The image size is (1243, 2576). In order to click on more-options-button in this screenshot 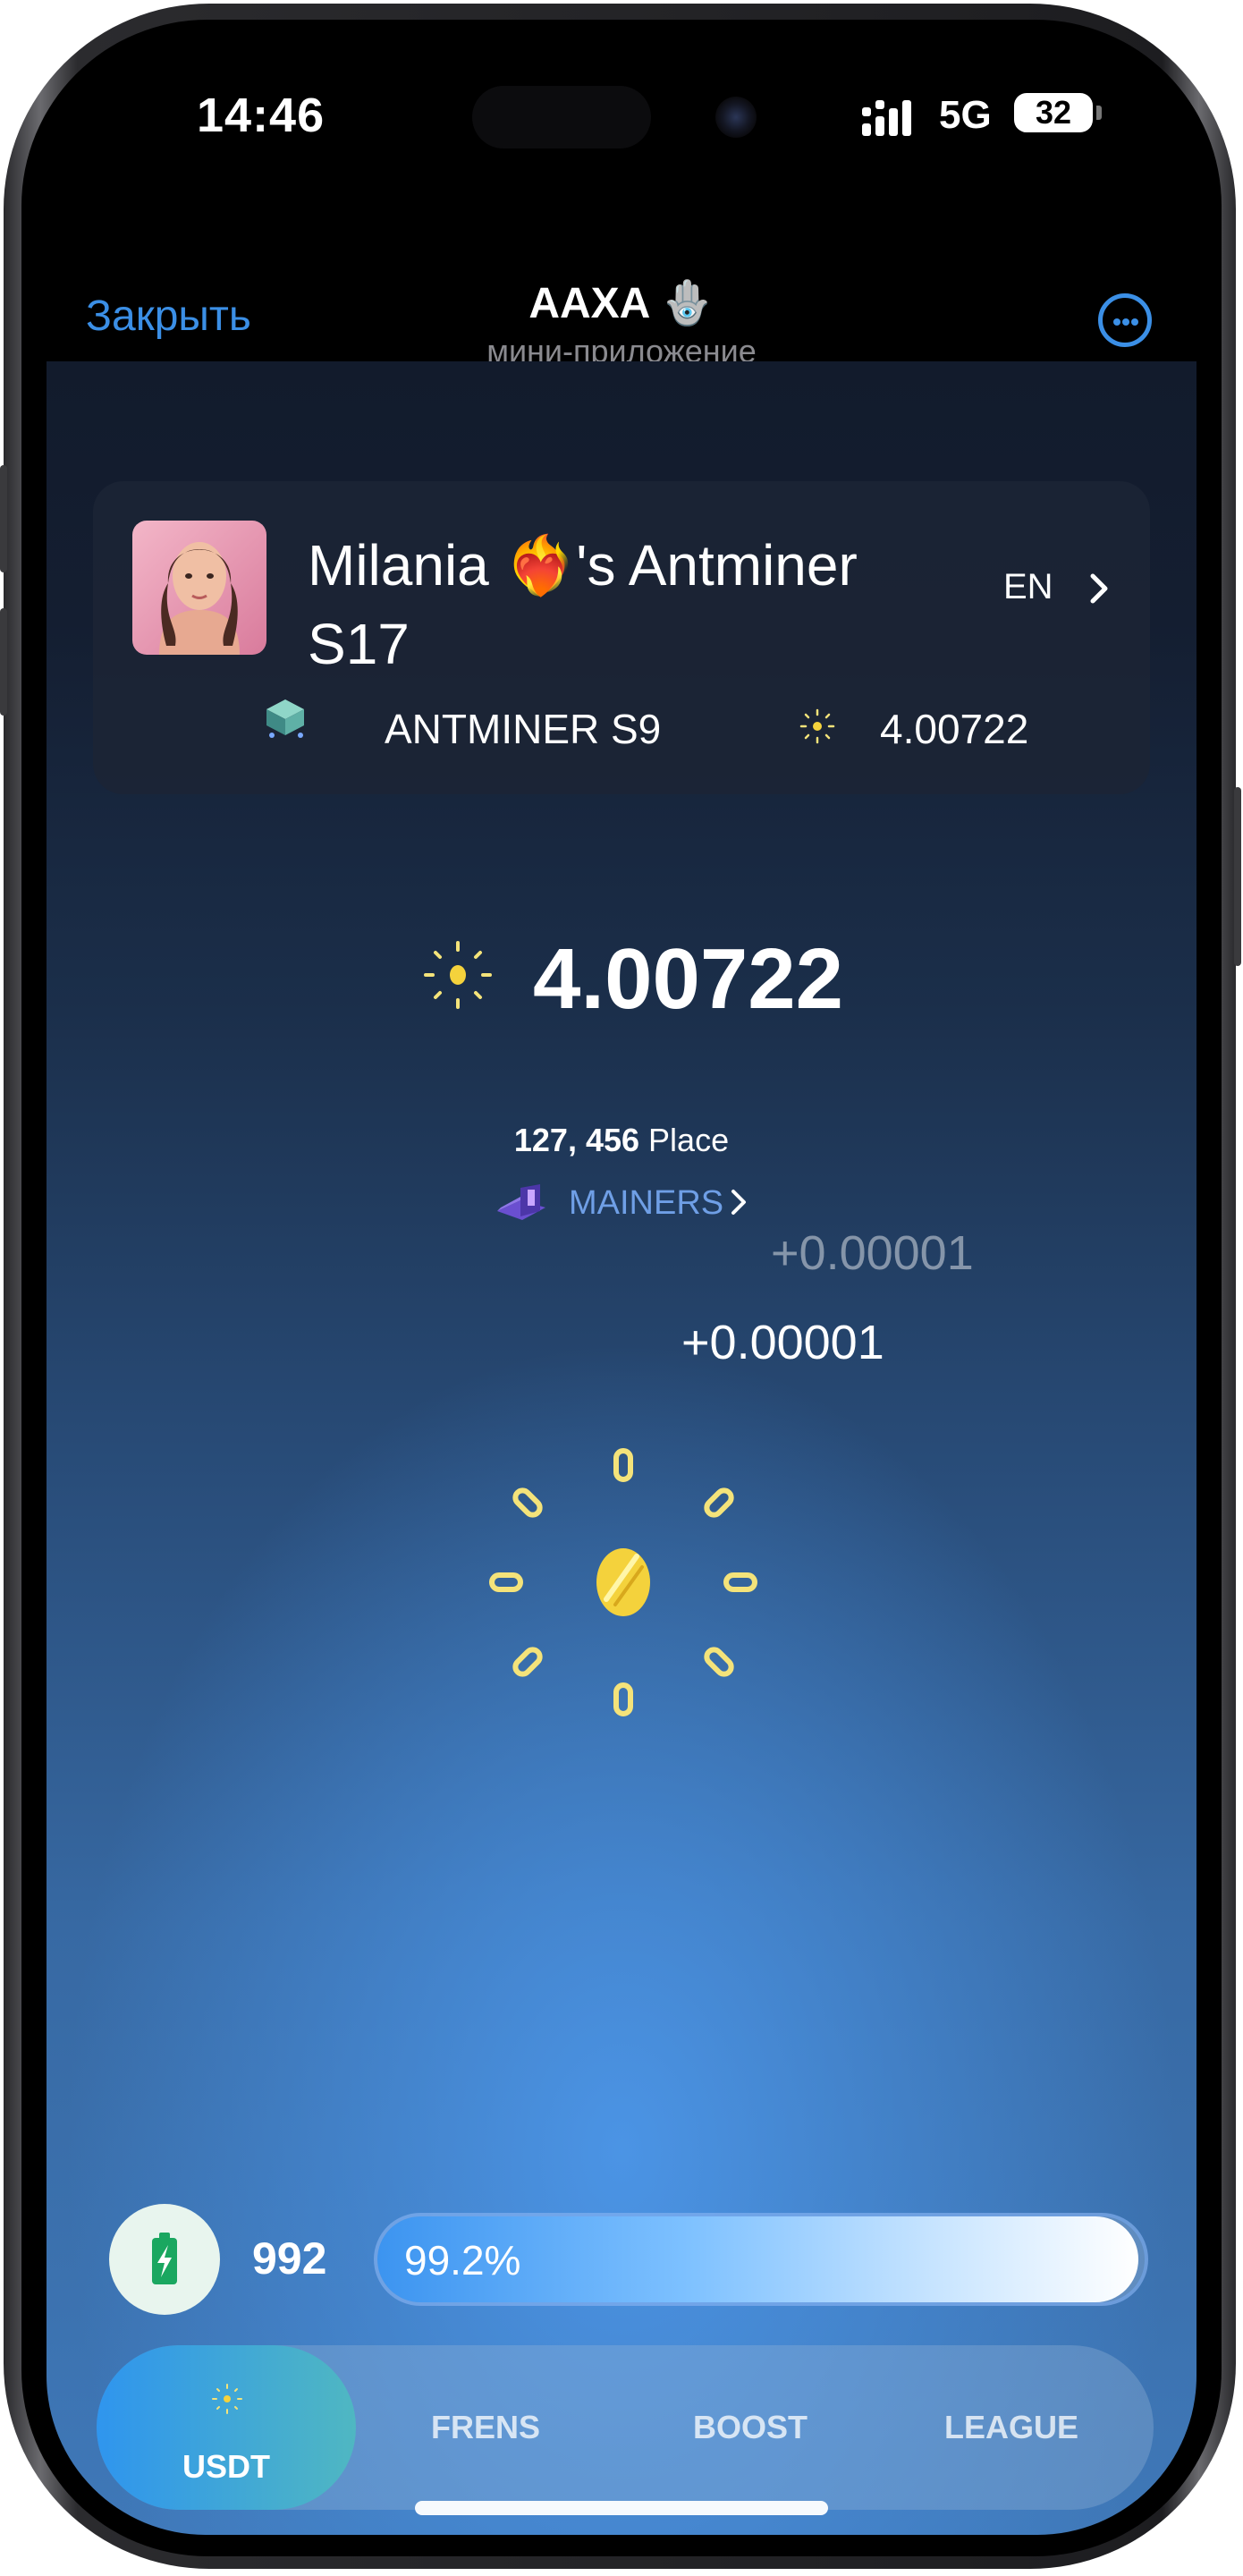, I will do `click(1125, 320)`.